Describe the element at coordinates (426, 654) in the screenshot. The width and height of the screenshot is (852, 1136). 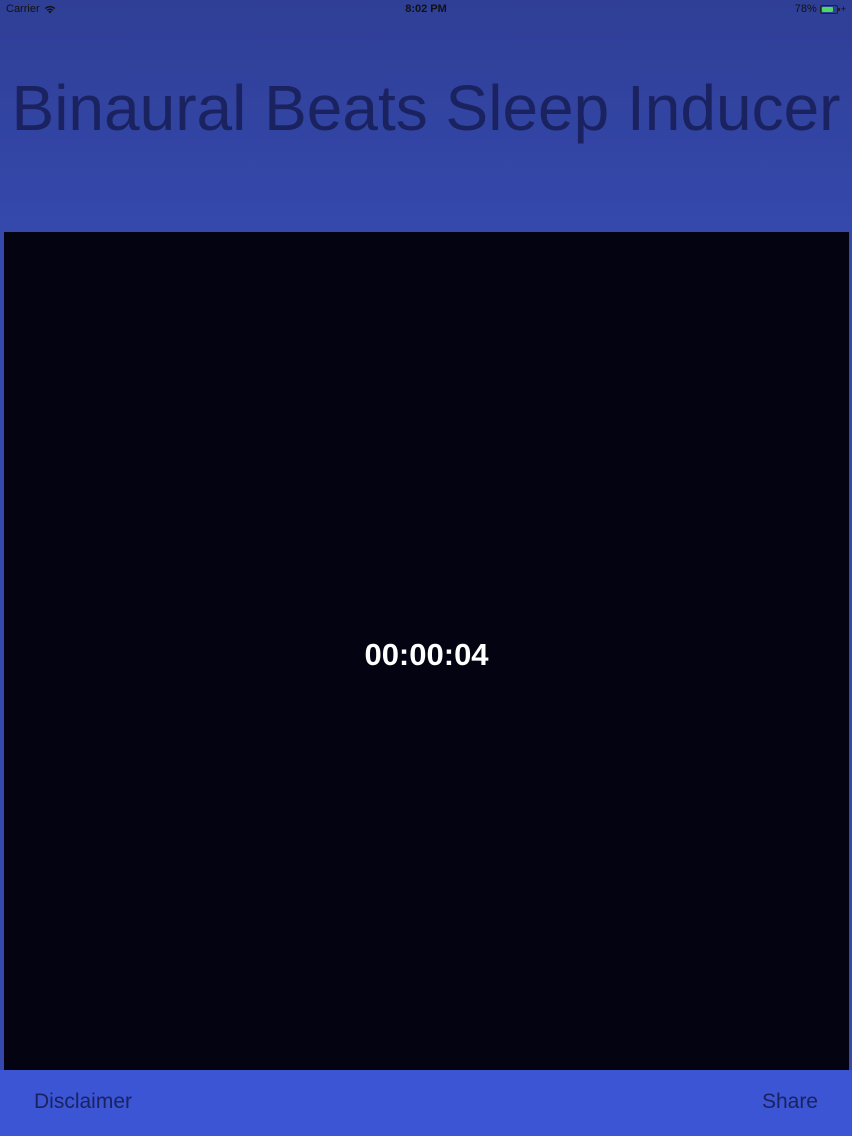
I see `elapsed-timer: 00:00:04` at that location.